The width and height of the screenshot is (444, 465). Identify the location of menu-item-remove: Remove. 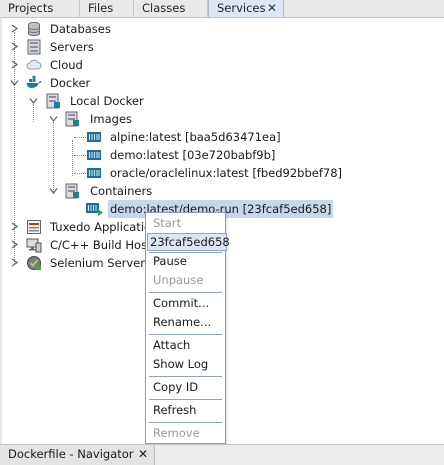
(185, 433).